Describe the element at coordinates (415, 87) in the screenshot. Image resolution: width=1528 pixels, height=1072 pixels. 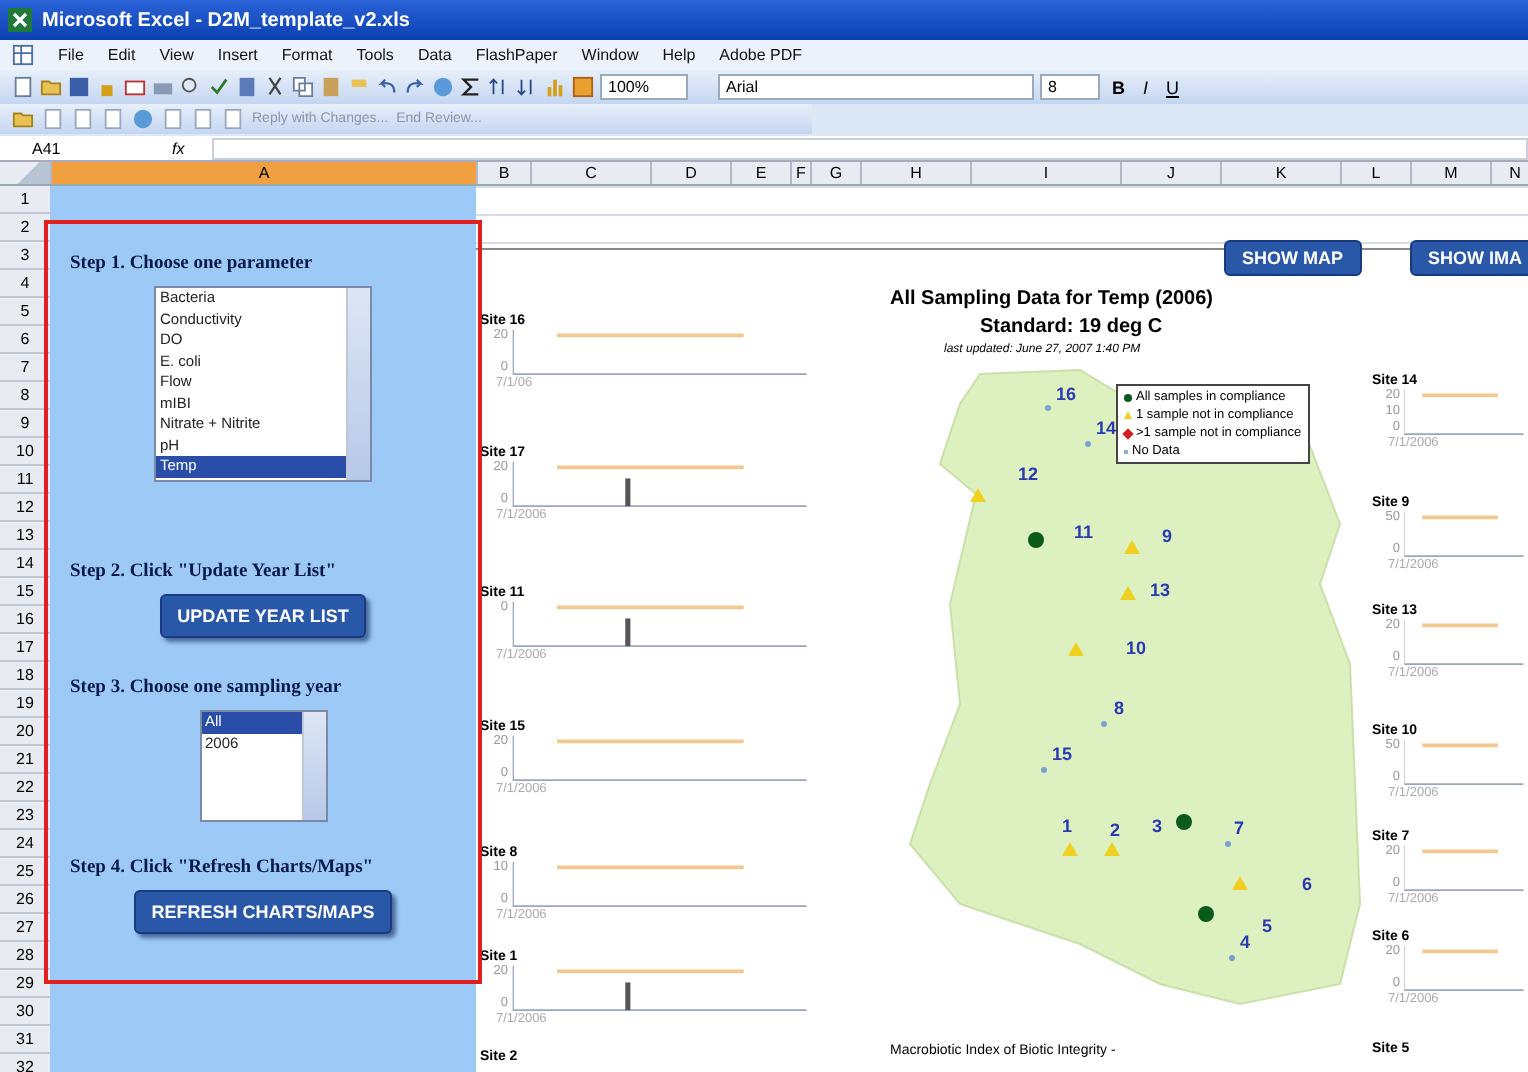
I see `redo-icon` at that location.